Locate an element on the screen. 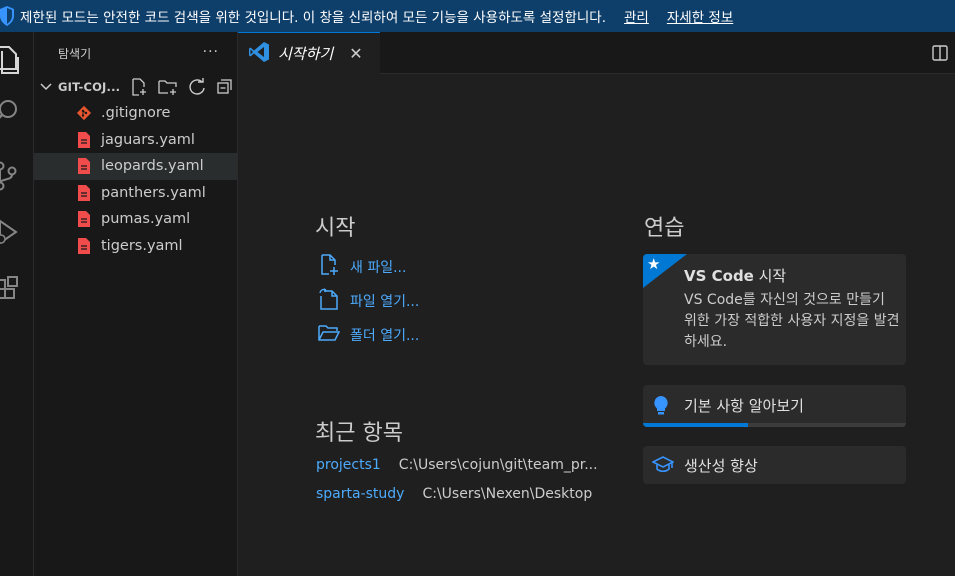  open-folder-icon is located at coordinates (334, 335).